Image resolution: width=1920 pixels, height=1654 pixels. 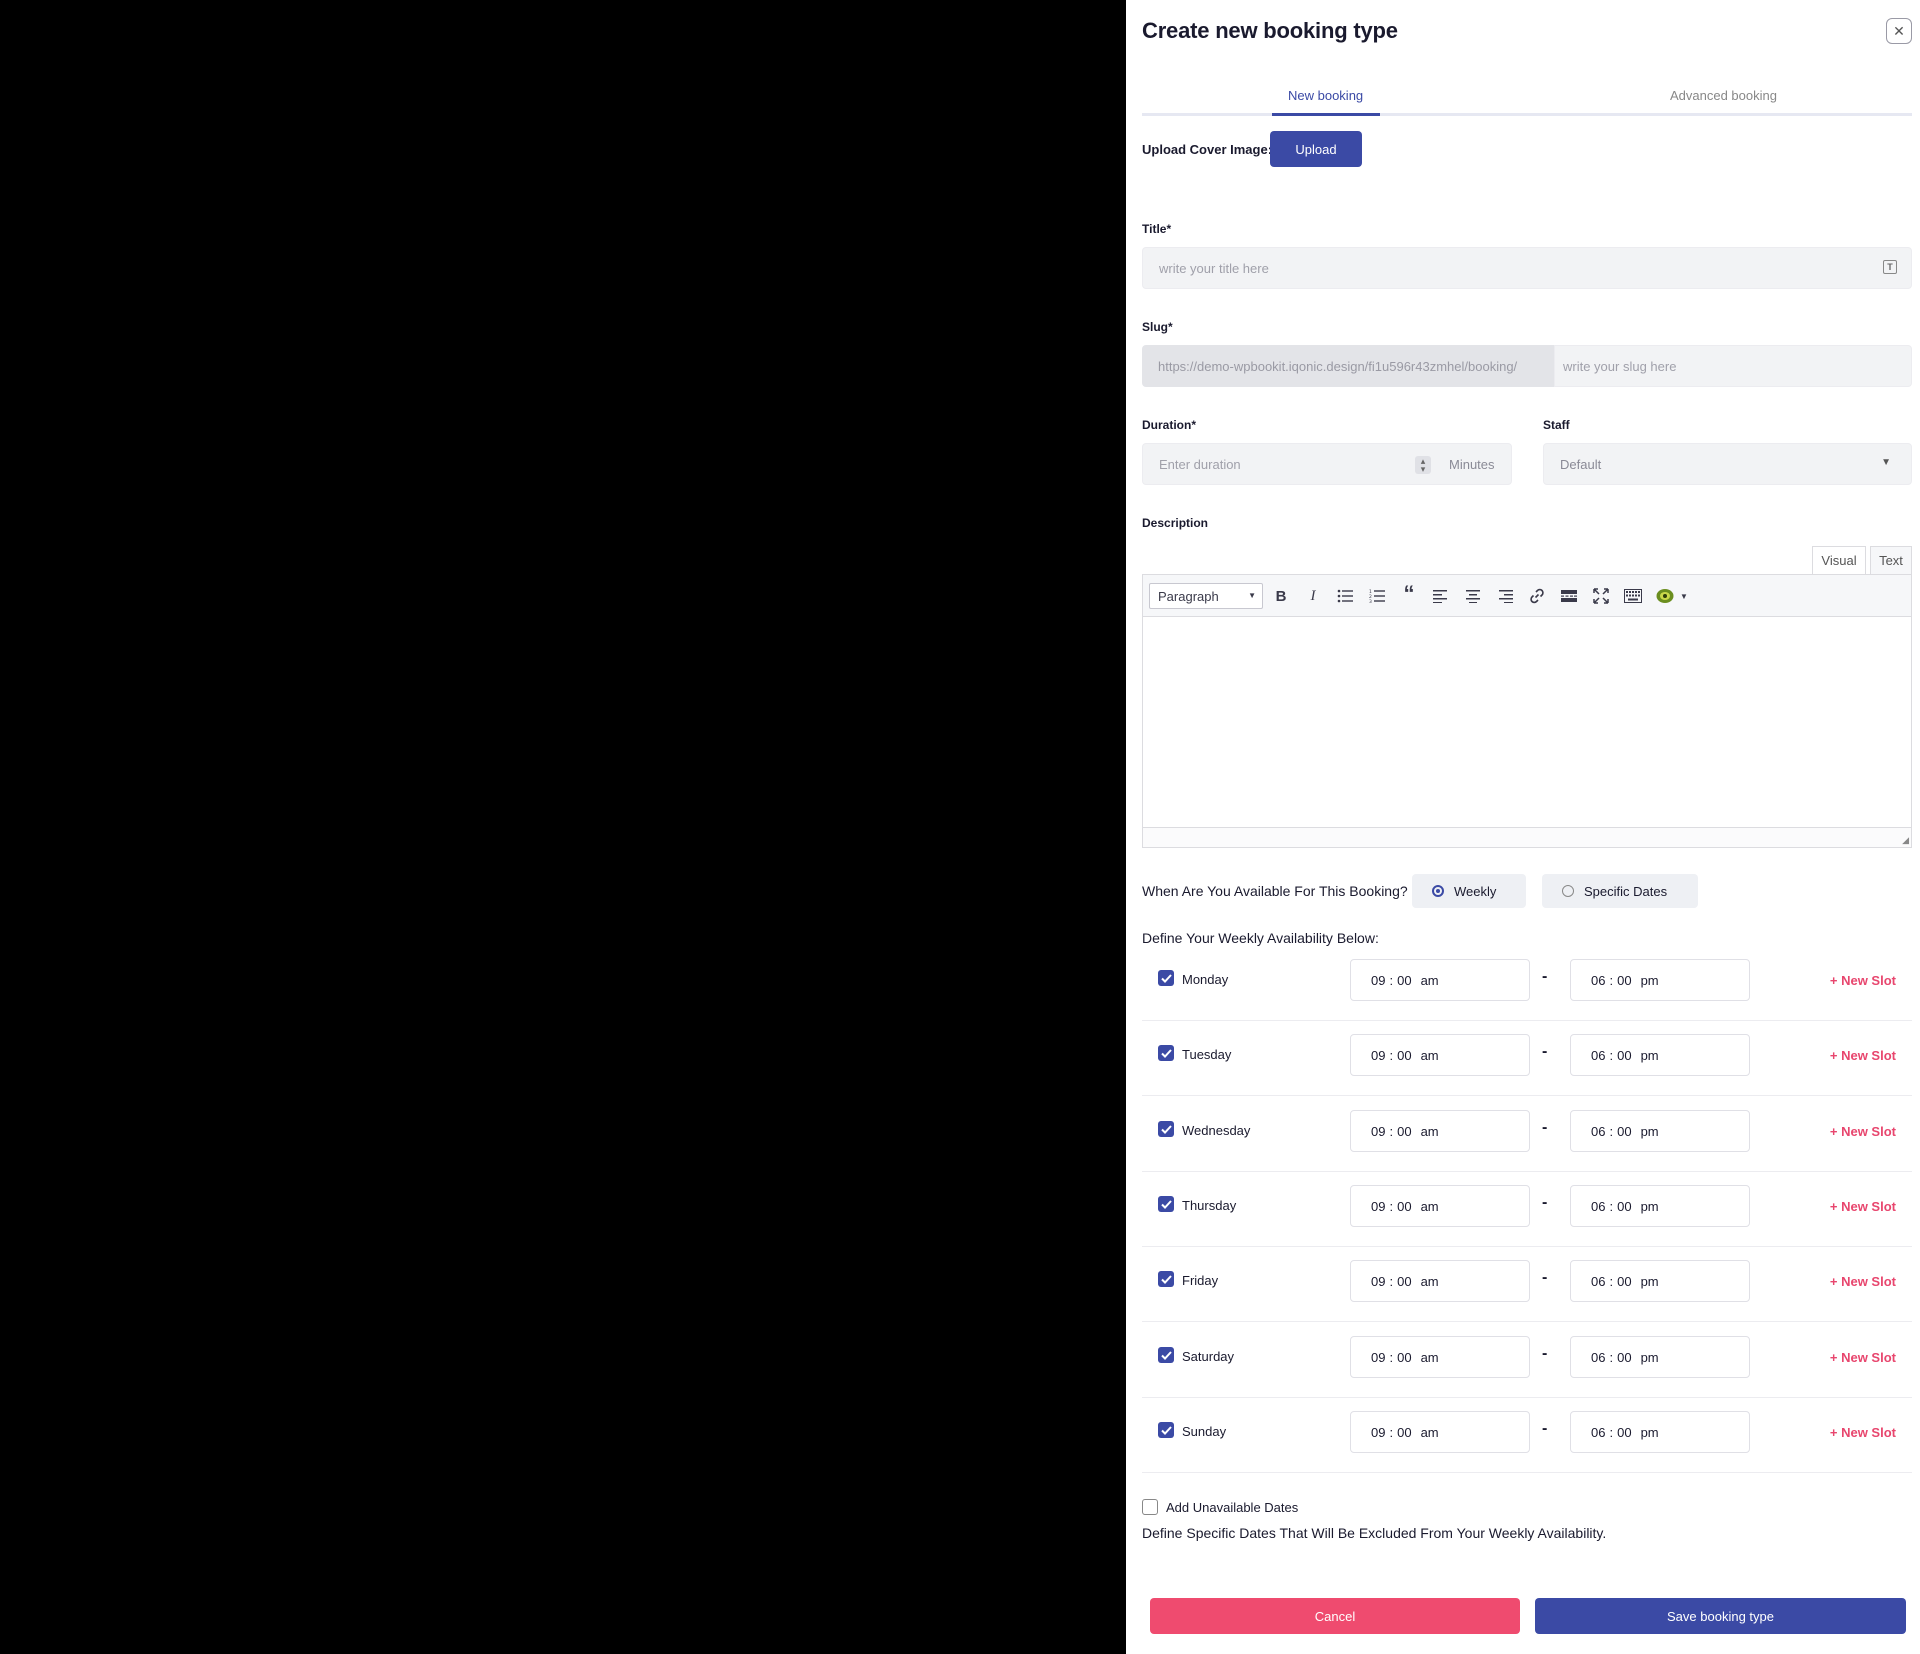 I want to click on tab-advanced-booking: Advanced booking, so click(x=1723, y=95).